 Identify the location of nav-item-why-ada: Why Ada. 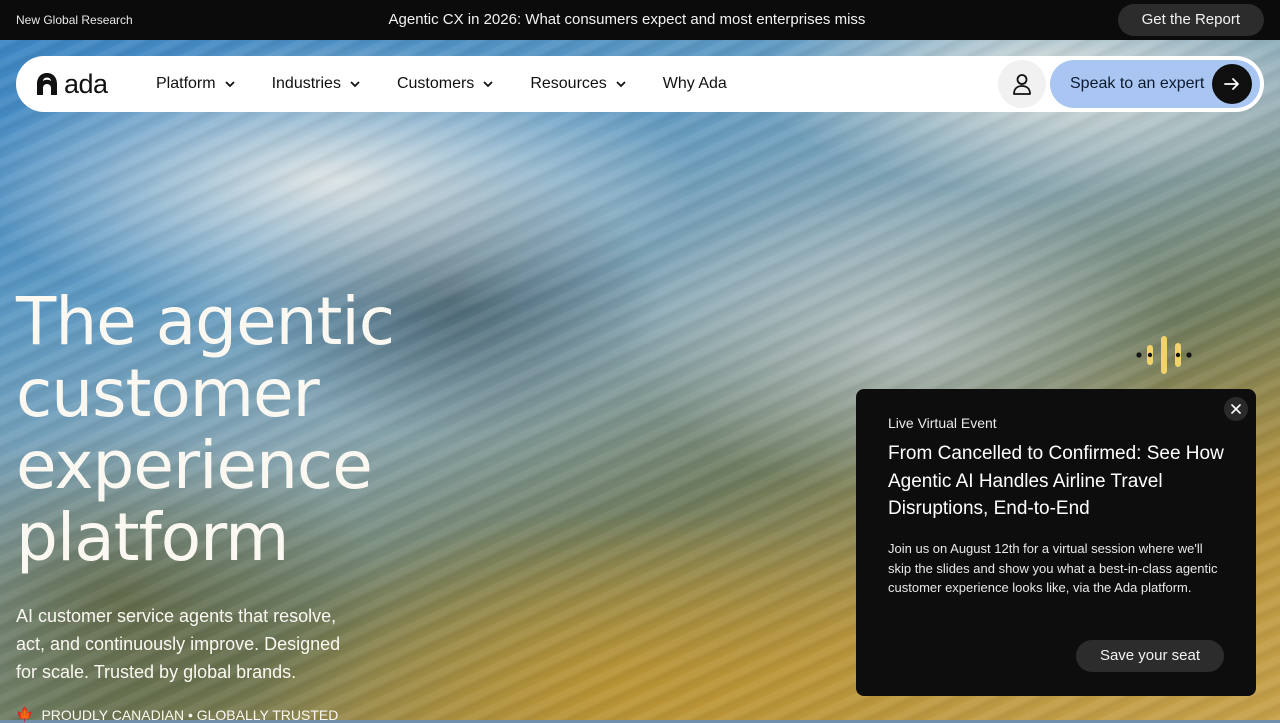
(695, 84).